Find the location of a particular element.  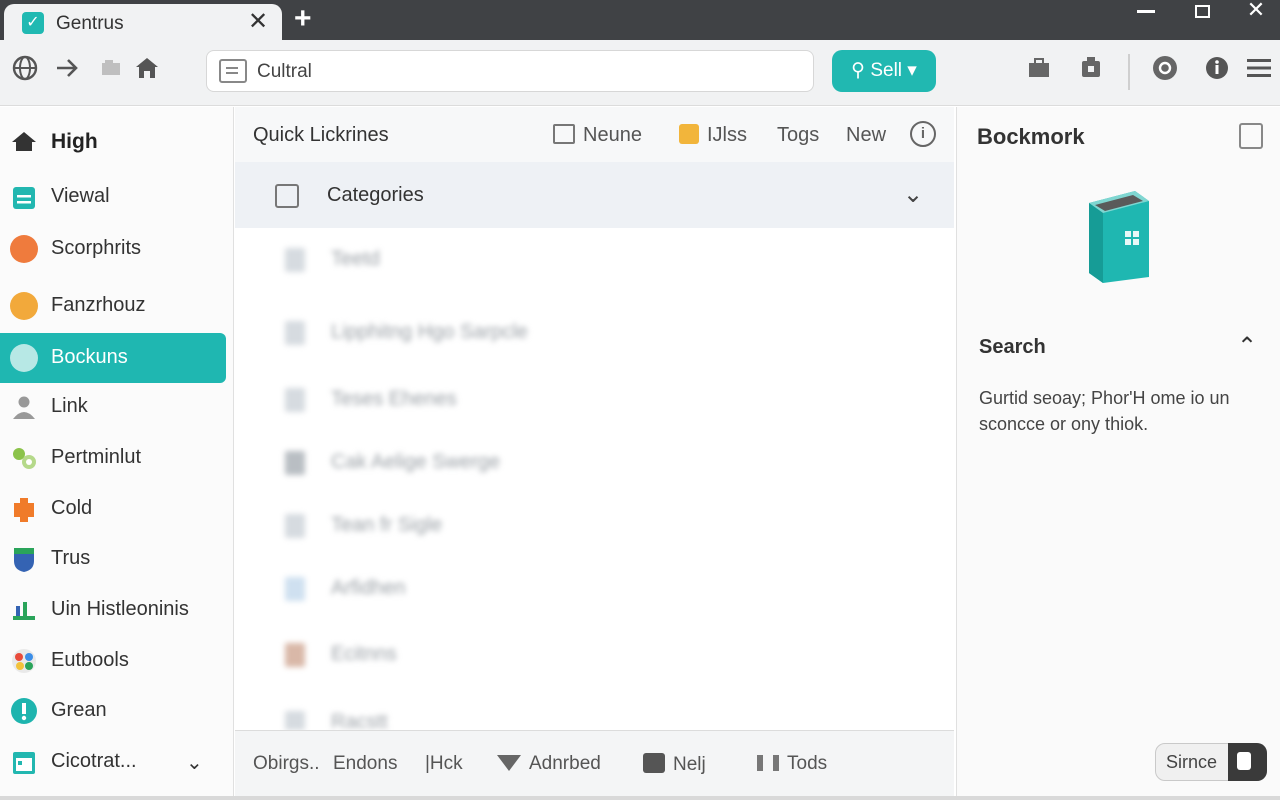

lightbulb-icon is located at coordinates (24, 358).